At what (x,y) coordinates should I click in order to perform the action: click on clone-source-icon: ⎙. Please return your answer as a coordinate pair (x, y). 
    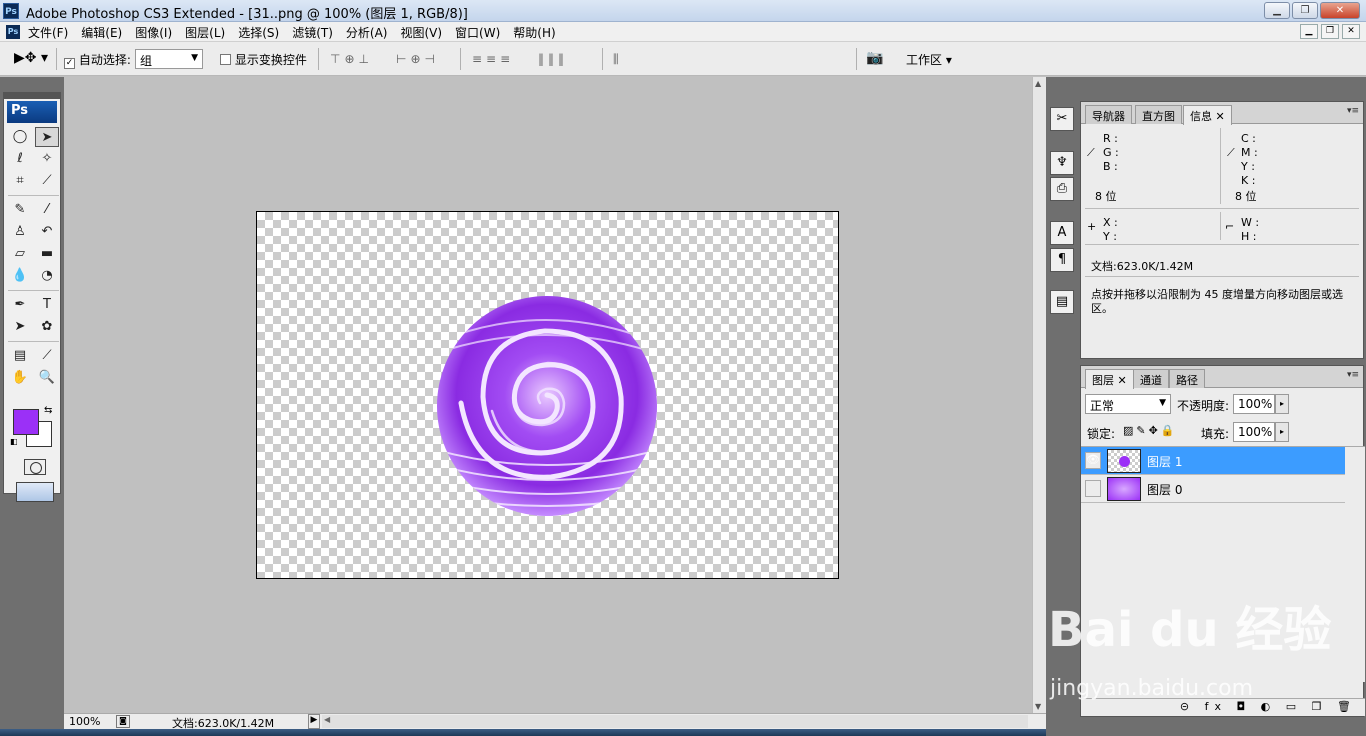
    Looking at the image, I should click on (1062, 189).